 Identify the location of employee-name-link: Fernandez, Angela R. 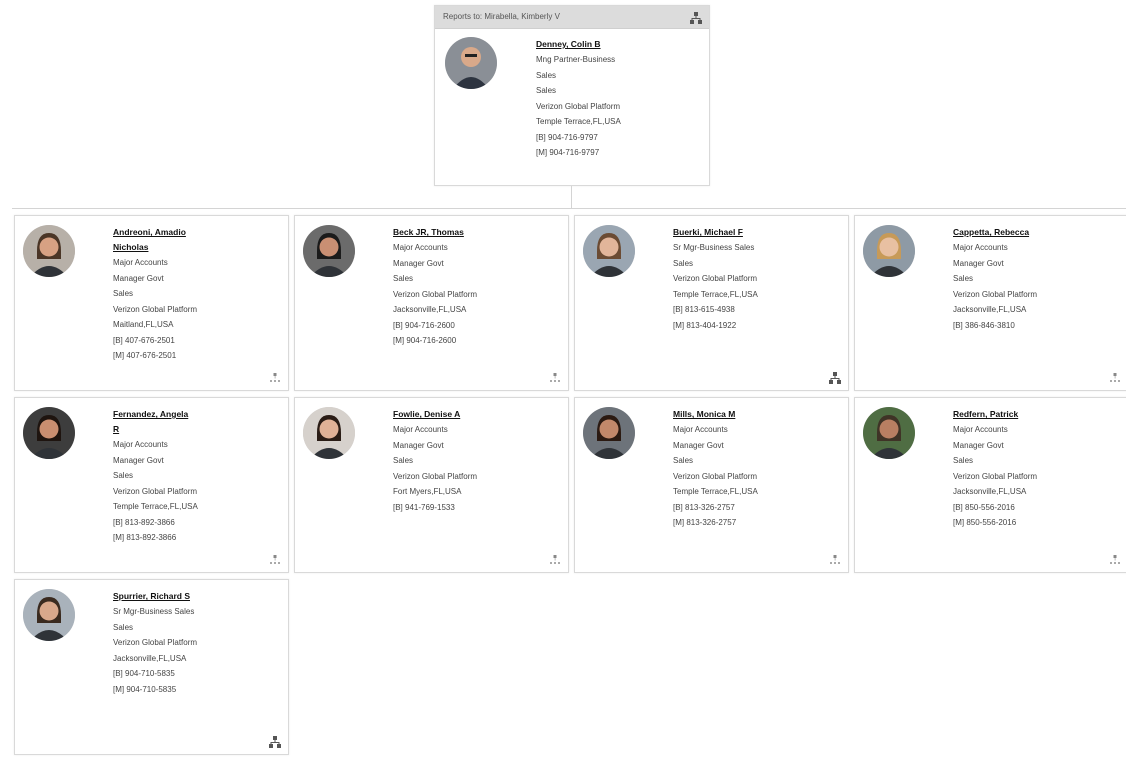
(155, 422).